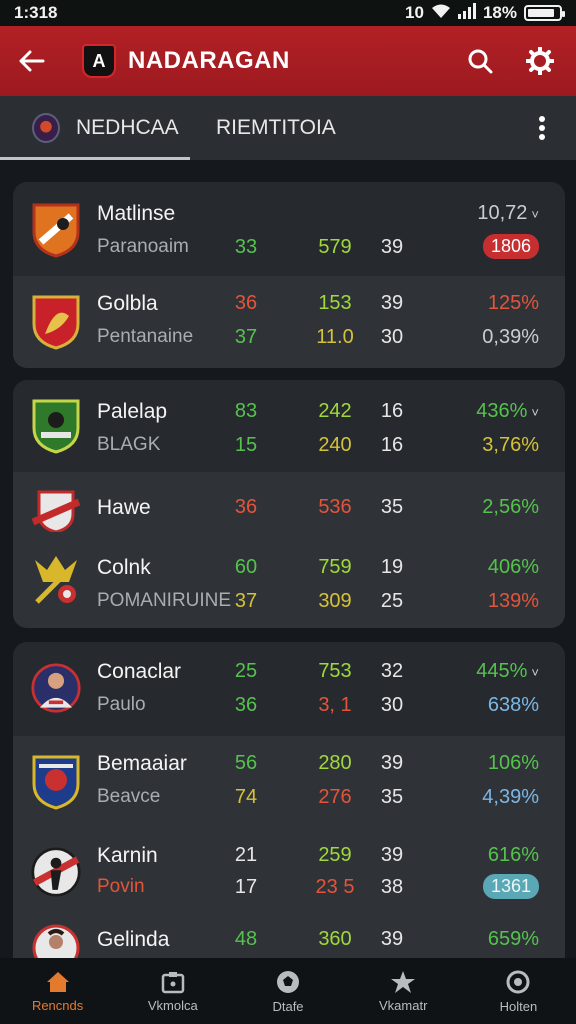 The image size is (576, 1024). What do you see at coordinates (392, 887) in the screenshot?
I see `stat-col-3: 38` at bounding box center [392, 887].